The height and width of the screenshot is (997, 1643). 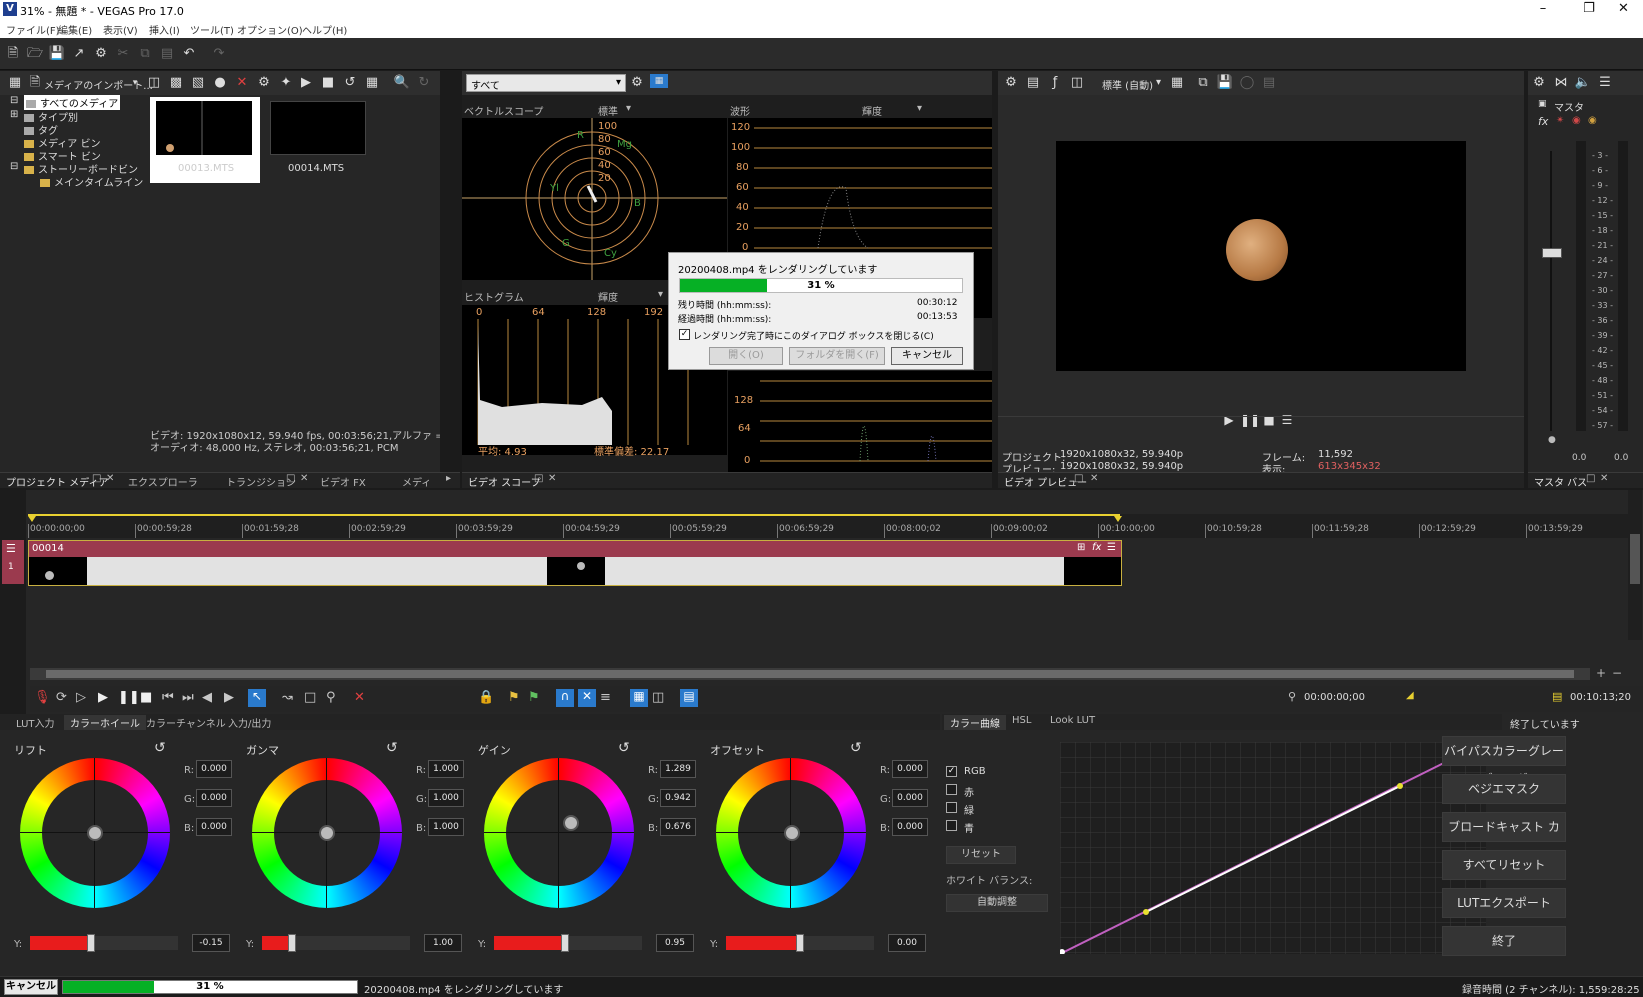 What do you see at coordinates (538, 478) in the screenshot?
I see `tab-video-scopes-dock-icon: □` at bounding box center [538, 478].